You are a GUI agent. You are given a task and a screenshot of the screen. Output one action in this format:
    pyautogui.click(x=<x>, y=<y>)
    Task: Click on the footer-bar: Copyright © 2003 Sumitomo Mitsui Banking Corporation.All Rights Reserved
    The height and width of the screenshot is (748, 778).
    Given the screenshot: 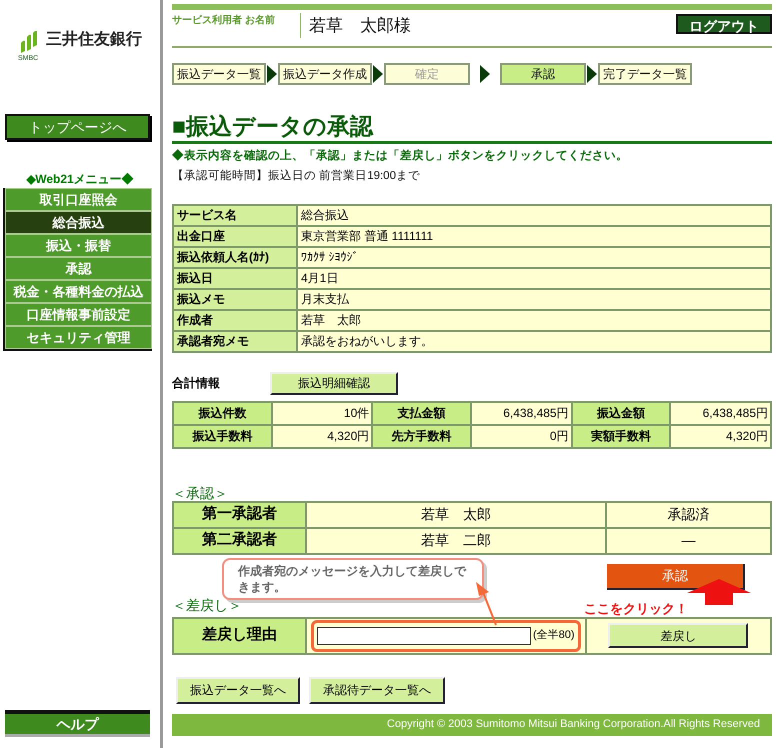 What is the action you would take?
    pyautogui.click(x=472, y=725)
    